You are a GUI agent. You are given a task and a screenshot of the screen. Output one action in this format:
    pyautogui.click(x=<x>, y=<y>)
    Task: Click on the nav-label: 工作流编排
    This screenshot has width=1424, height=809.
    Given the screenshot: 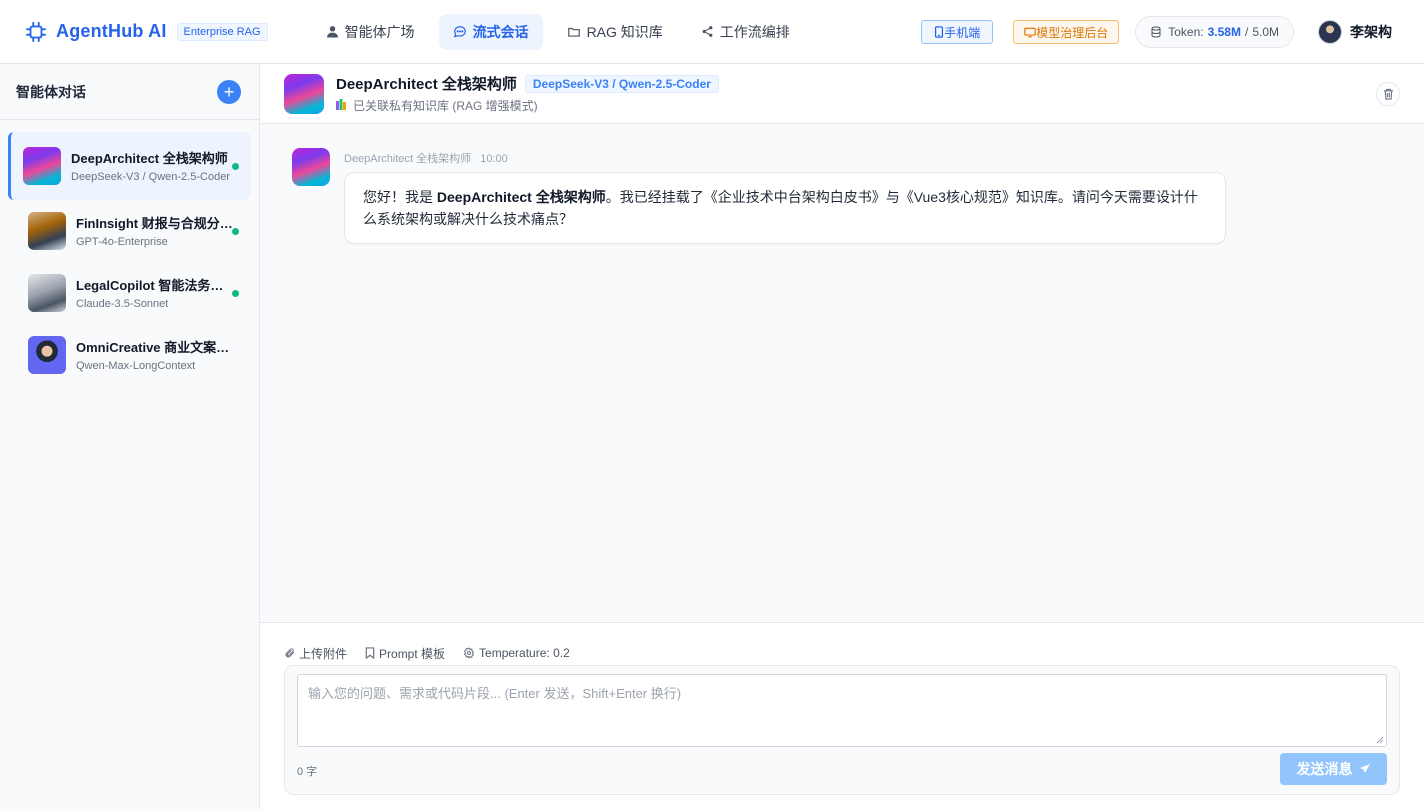 What is the action you would take?
    pyautogui.click(x=754, y=31)
    